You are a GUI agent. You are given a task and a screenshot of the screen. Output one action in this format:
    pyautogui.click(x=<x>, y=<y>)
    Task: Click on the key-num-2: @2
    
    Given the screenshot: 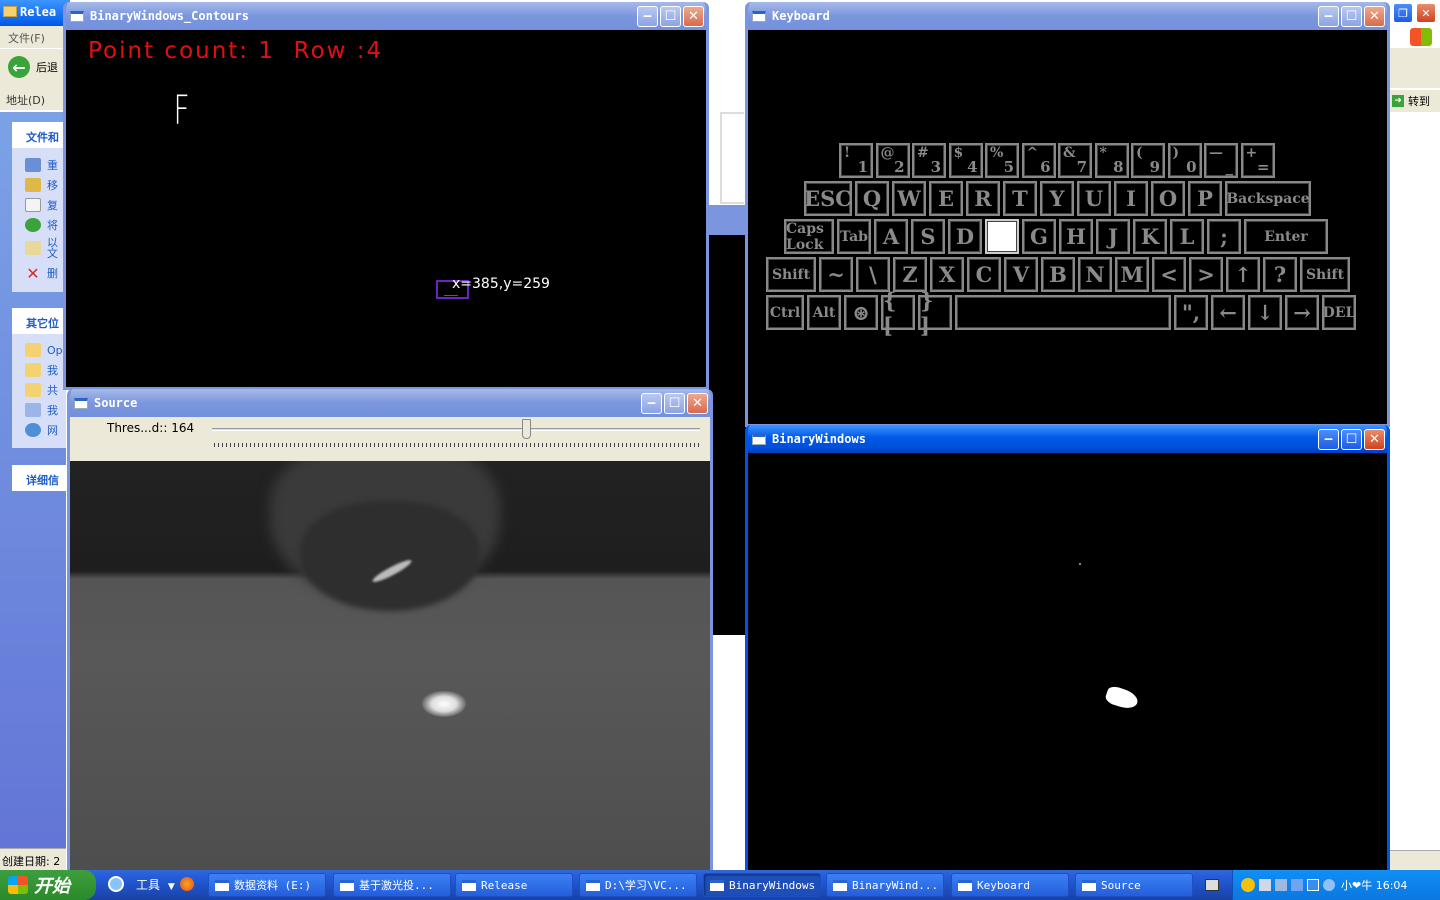 What is the action you would take?
    pyautogui.click(x=892, y=160)
    